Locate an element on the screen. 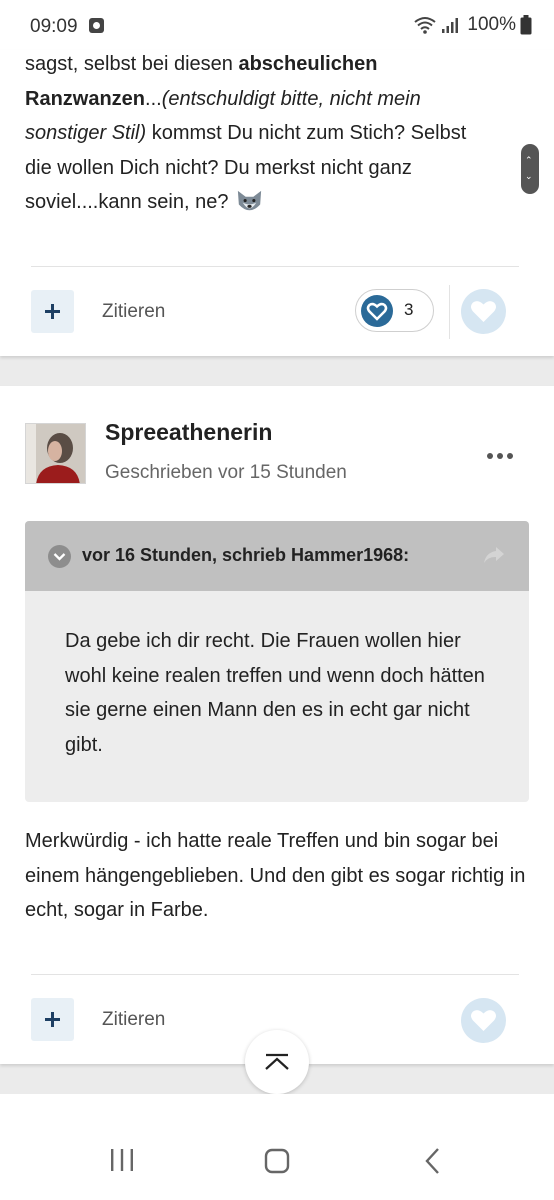 The image size is (554, 1200). quote-header: vor 16 Stunden, schrieb Hammer1968: is located at coordinates (277, 556).